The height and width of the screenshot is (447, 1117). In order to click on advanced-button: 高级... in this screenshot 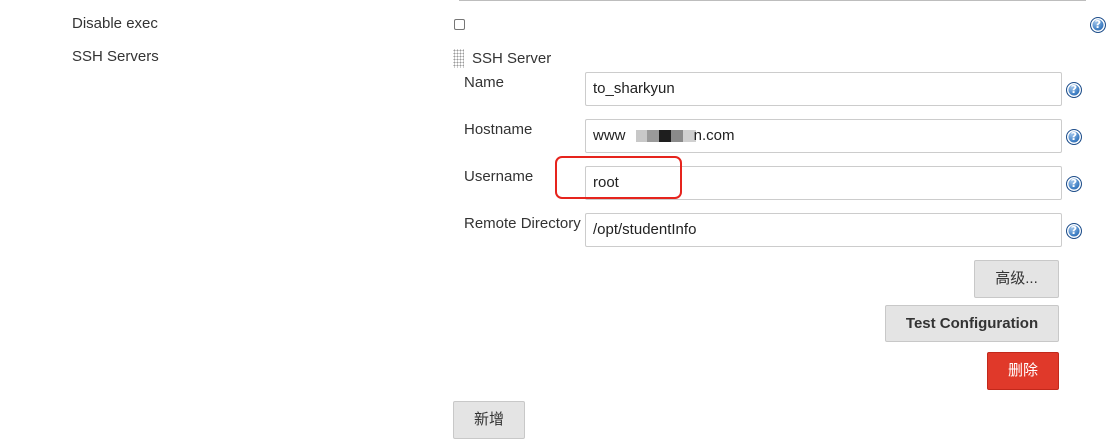, I will do `click(1016, 279)`.